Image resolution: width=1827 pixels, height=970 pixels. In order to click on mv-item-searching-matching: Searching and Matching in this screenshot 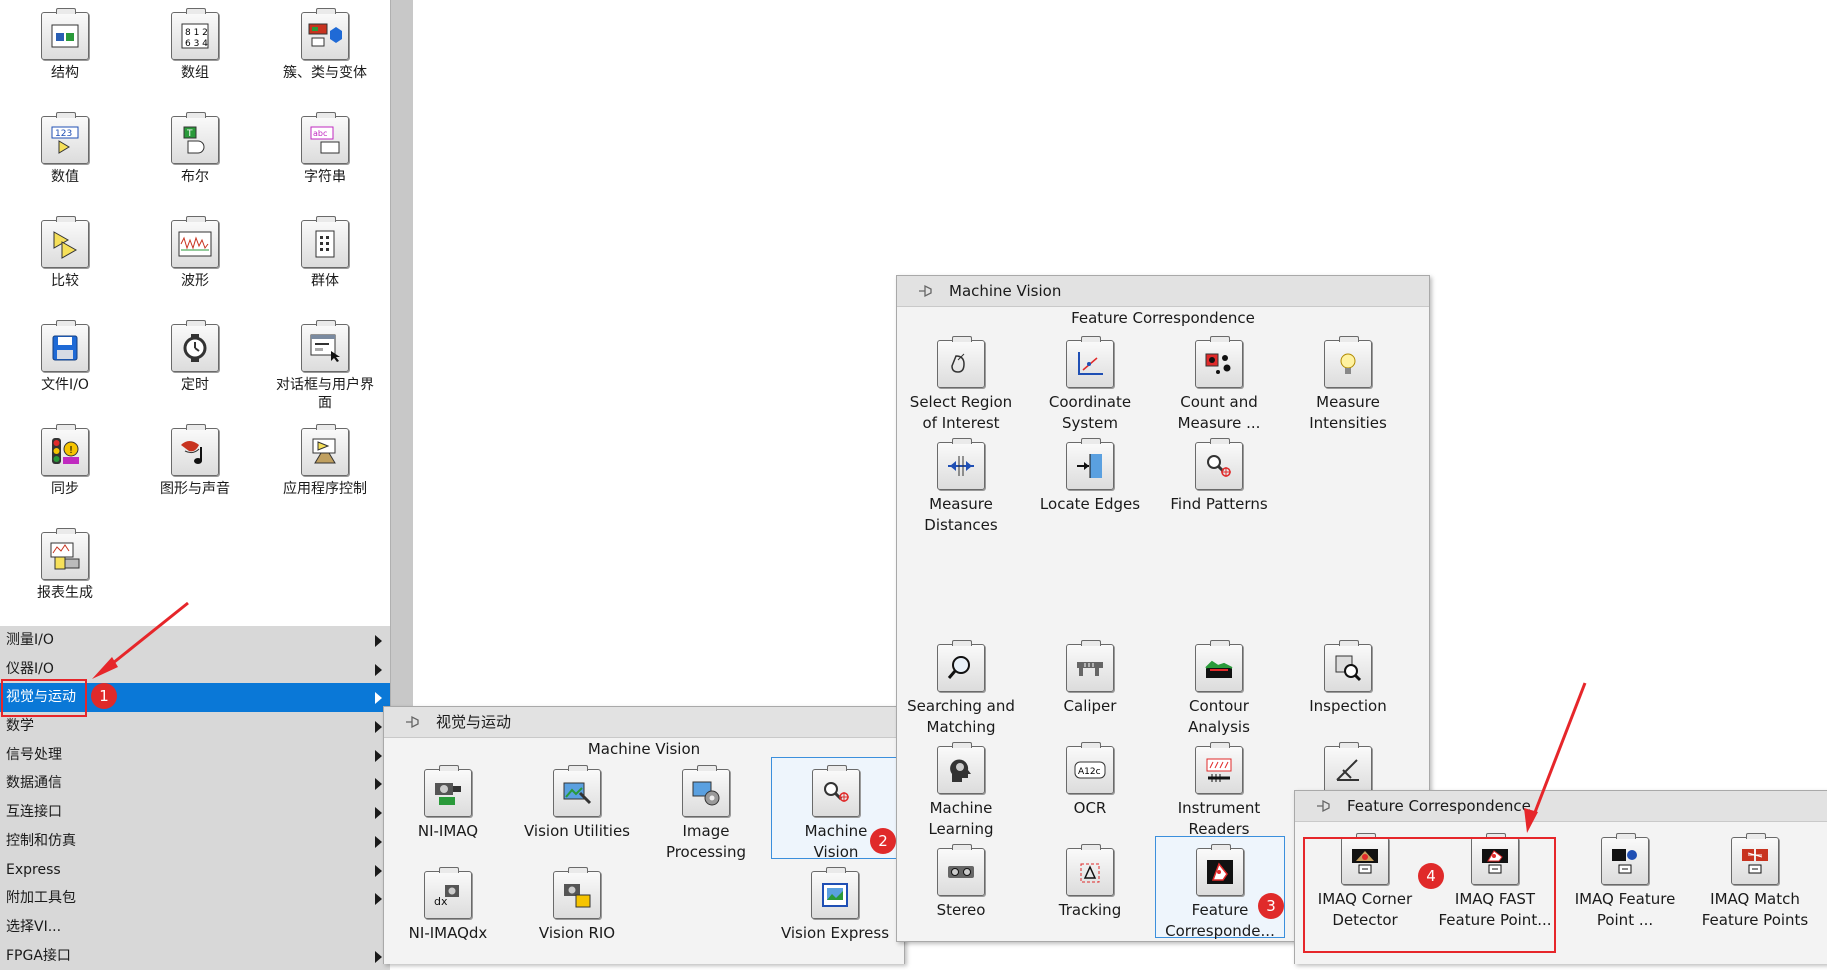, I will do `click(961, 688)`.